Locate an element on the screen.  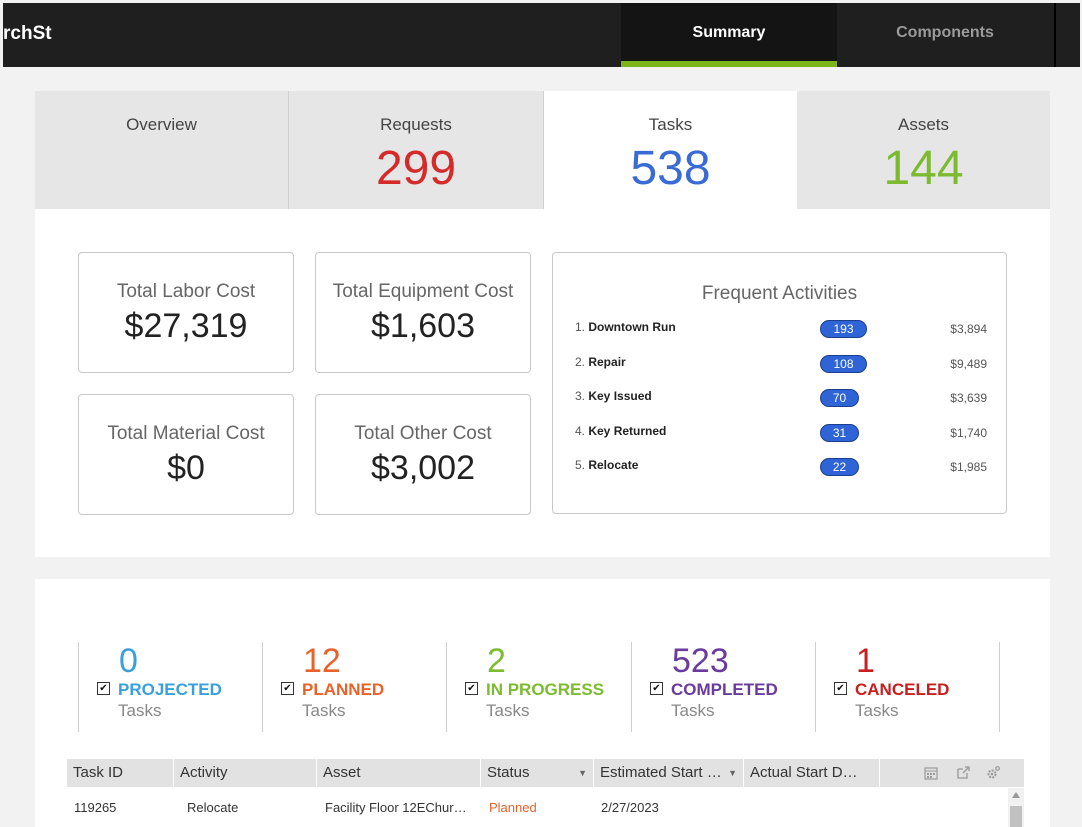
status-name: PLANNED is located at coordinates (343, 689).